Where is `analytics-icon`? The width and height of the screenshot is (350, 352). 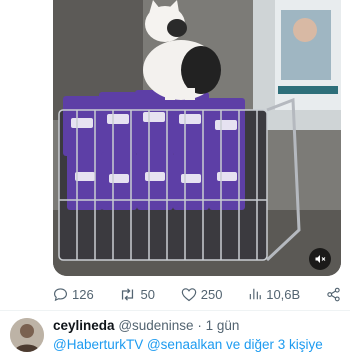 analytics-icon is located at coordinates (255, 294).